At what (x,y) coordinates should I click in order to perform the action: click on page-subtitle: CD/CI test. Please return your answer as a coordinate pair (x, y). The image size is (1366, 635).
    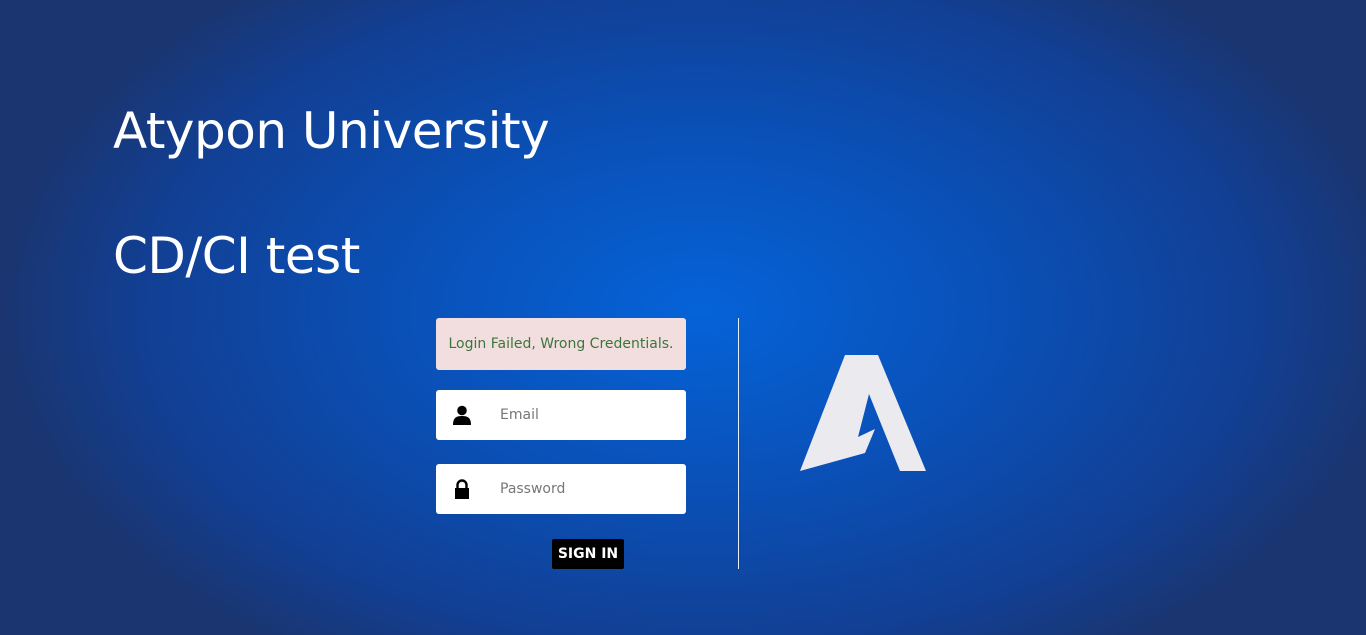
    Looking at the image, I should click on (236, 256).